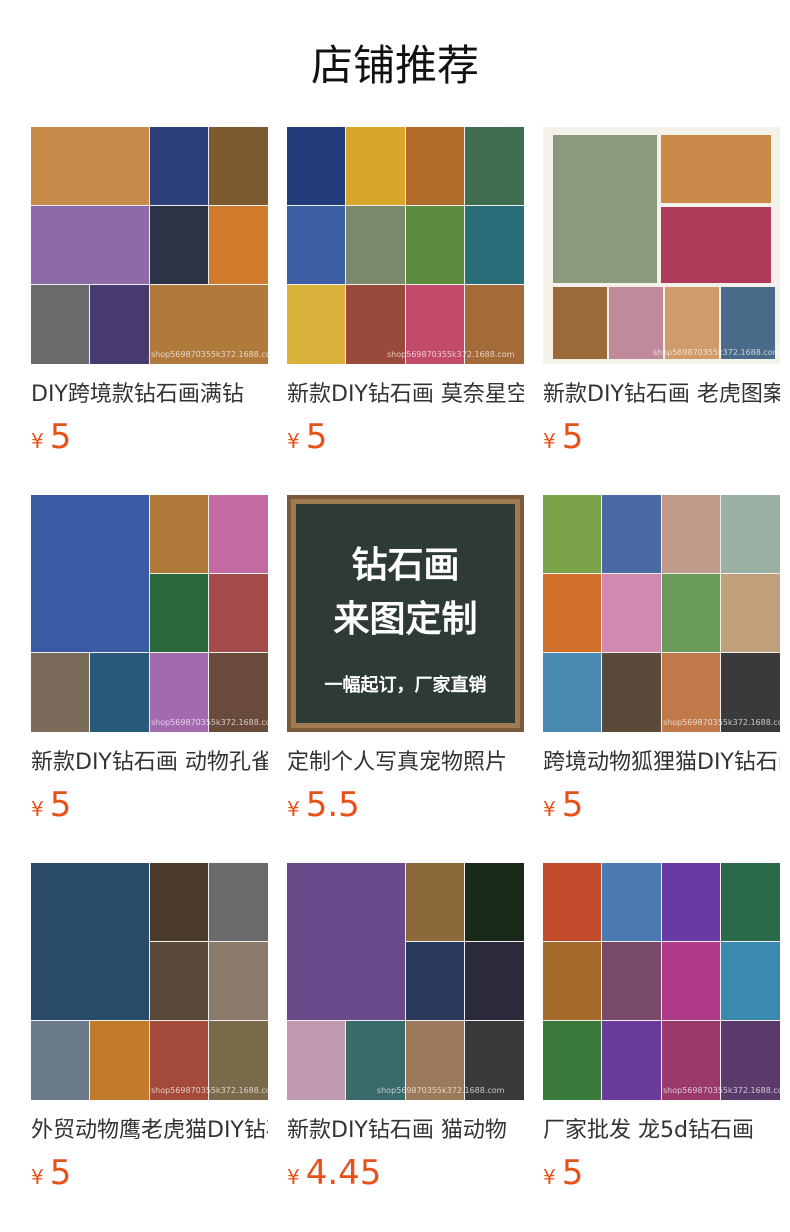 The height and width of the screenshot is (1232, 790). Describe the element at coordinates (405, 395) in the screenshot. I see `product-title: 新款DIY钻石画 莫奈星空` at that location.